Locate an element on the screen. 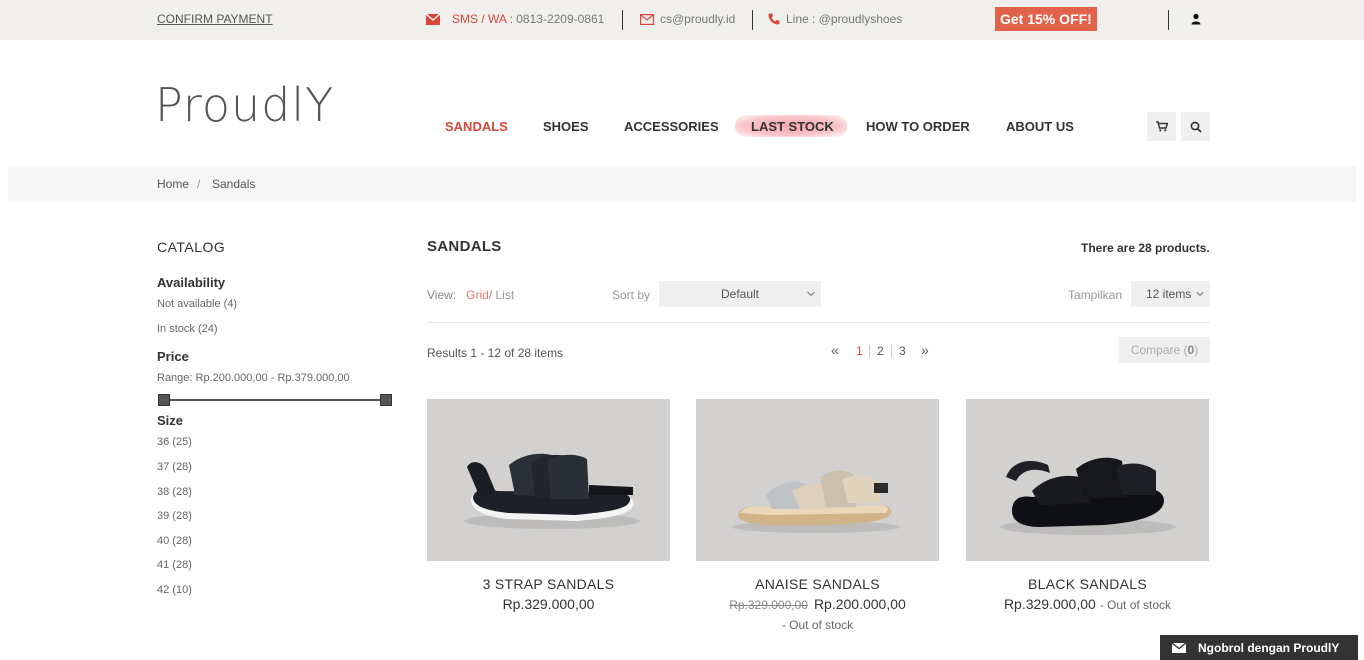  sms-number: 0813-2209-0861 is located at coordinates (560, 19).